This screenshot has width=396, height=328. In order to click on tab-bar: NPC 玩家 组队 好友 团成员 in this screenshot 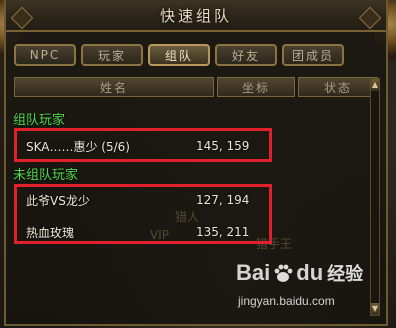, I will do `click(179, 56)`.